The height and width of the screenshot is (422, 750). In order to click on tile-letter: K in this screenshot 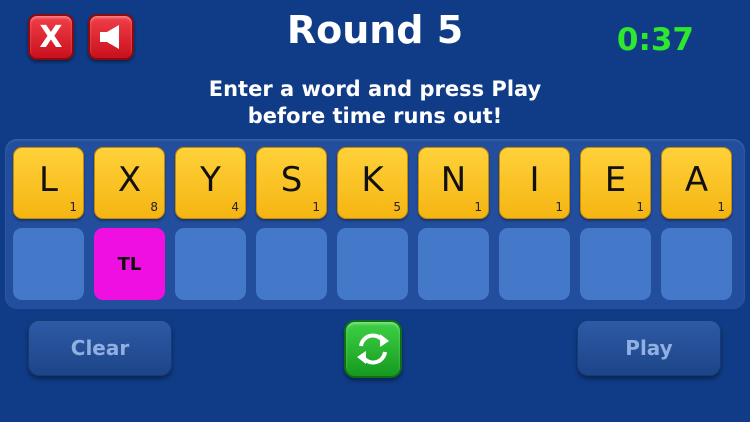, I will do `click(372, 180)`.